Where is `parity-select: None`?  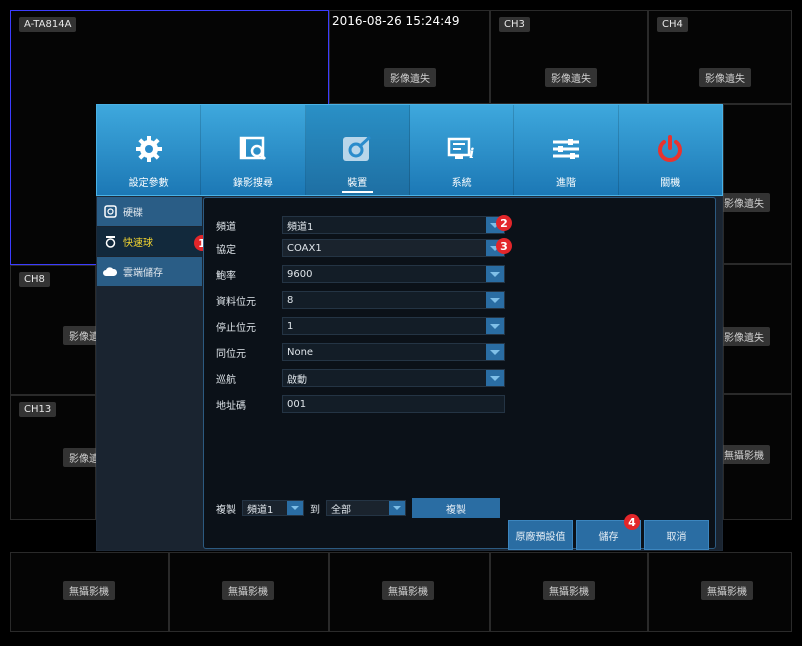 parity-select: None is located at coordinates (393, 352).